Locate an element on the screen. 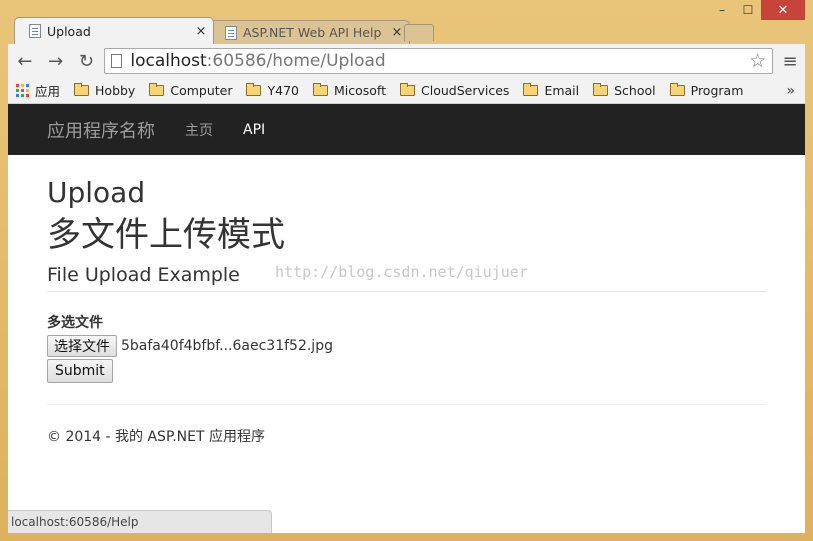 The width and height of the screenshot is (813, 541). submit-button: Submit is located at coordinates (80, 371).